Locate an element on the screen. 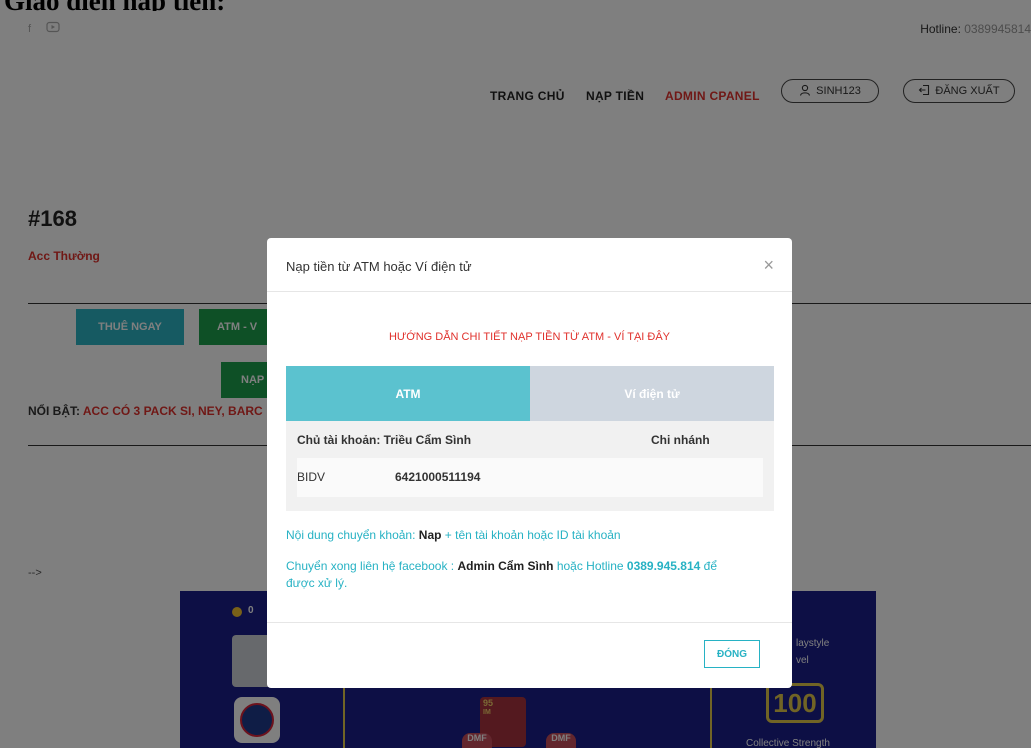  contact-prefix: Chuyển xong liên hệ facebook : is located at coordinates (370, 566).